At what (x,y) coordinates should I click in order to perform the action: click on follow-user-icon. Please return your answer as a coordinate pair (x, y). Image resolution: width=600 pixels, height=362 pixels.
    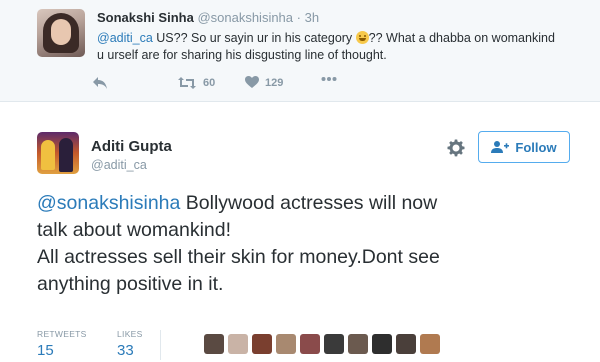
    Looking at the image, I should click on (500, 147).